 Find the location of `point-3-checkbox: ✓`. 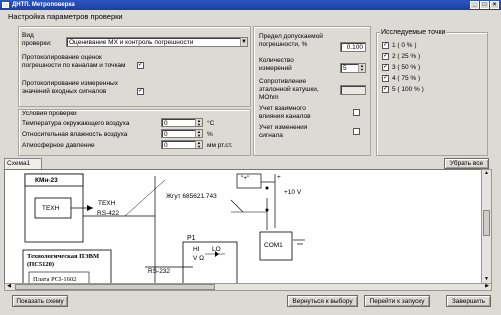

point-3-checkbox: ✓ is located at coordinates (385, 67).